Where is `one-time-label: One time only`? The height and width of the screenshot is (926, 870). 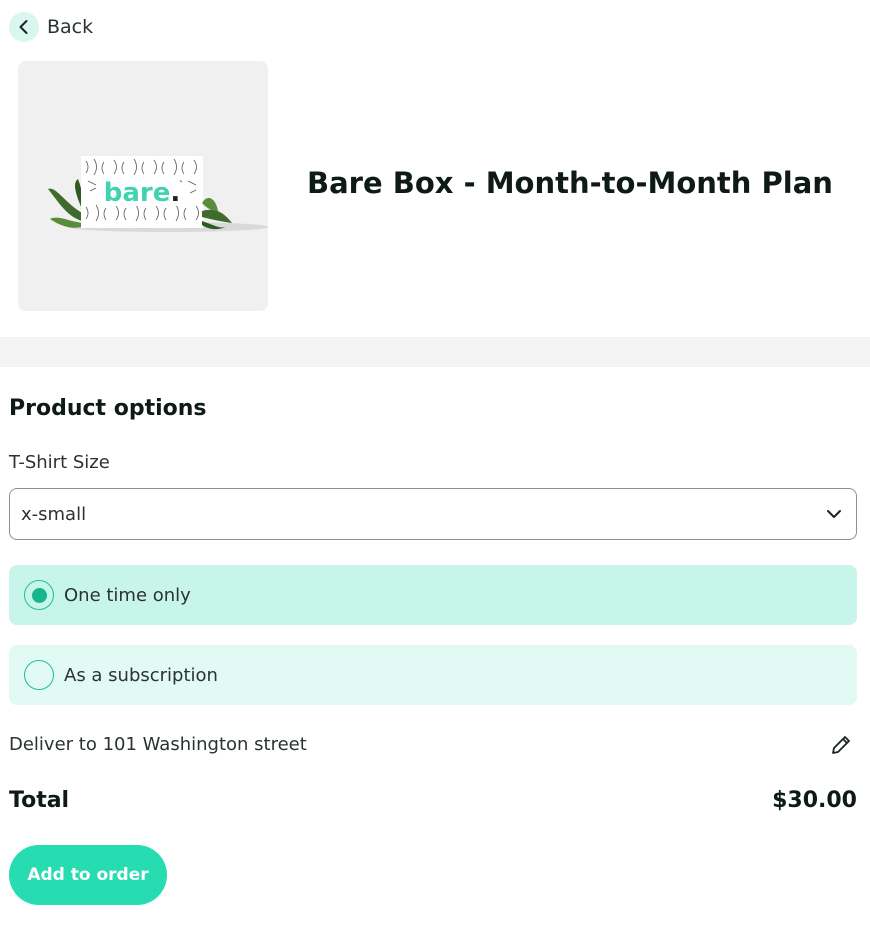 one-time-label: One time only is located at coordinates (127, 595).